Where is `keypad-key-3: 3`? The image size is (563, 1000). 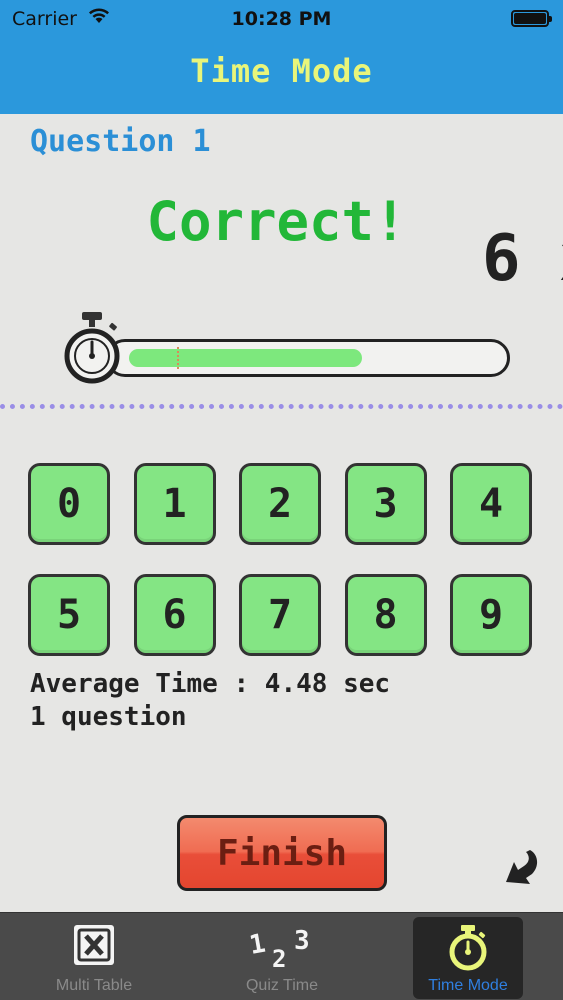
keypad-key-3: 3 is located at coordinates (385, 504).